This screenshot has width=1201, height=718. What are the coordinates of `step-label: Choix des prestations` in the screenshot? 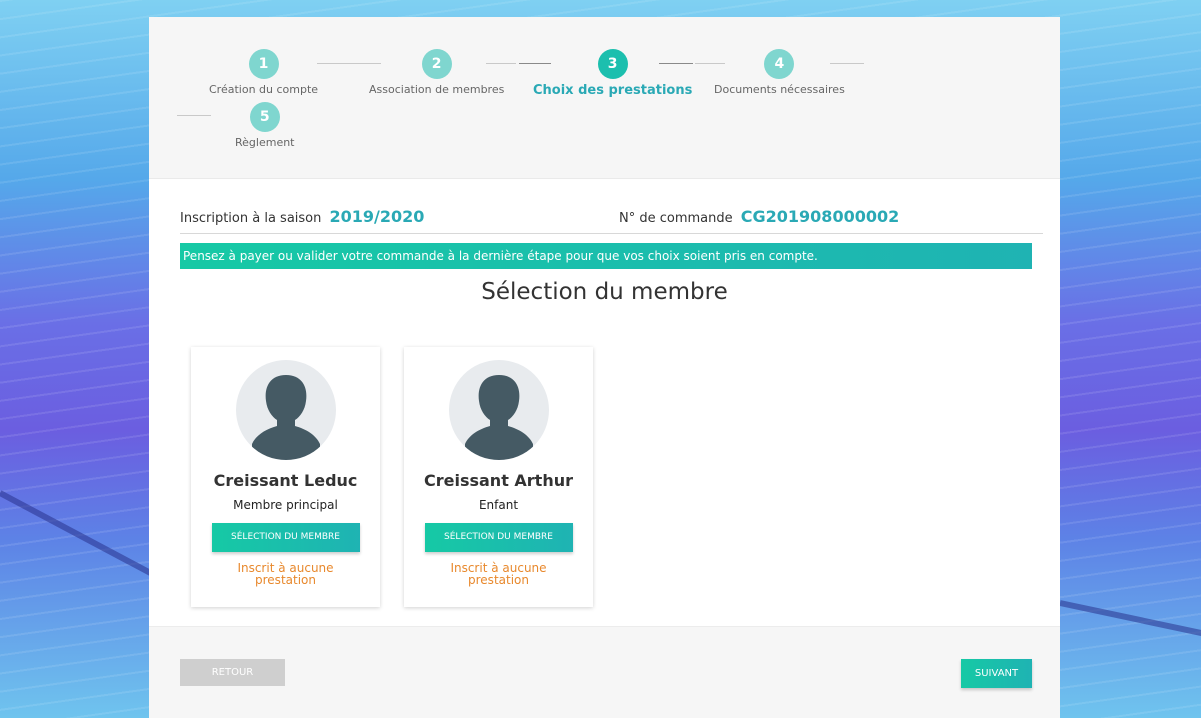 It's located at (613, 90).